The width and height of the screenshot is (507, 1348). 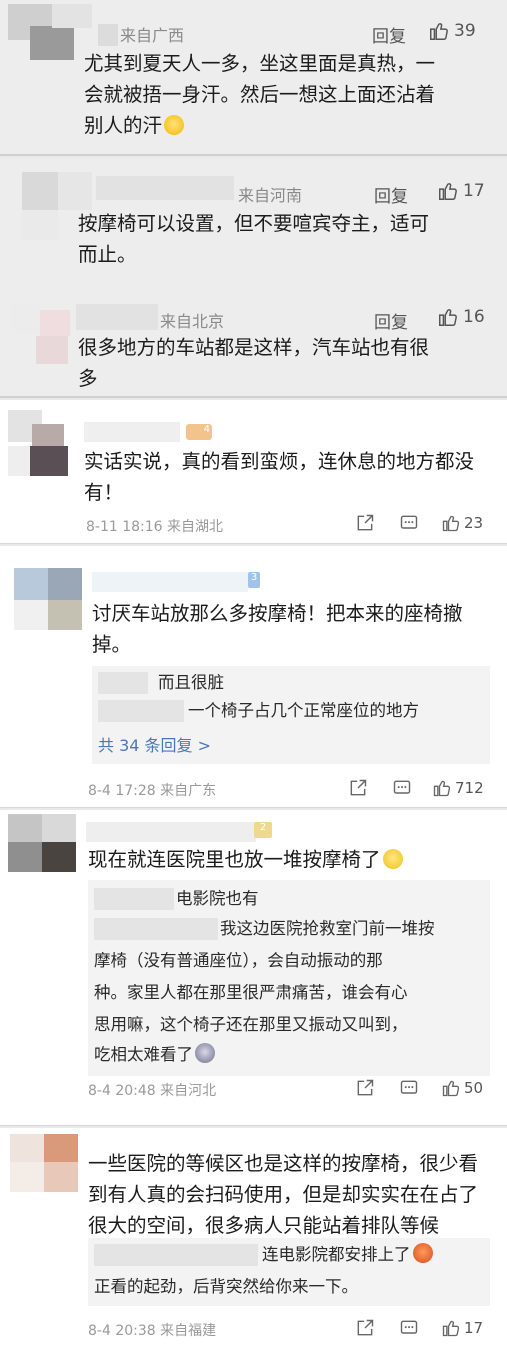 What do you see at coordinates (469, 788) in the screenshot?
I see `like-count: 712` at bounding box center [469, 788].